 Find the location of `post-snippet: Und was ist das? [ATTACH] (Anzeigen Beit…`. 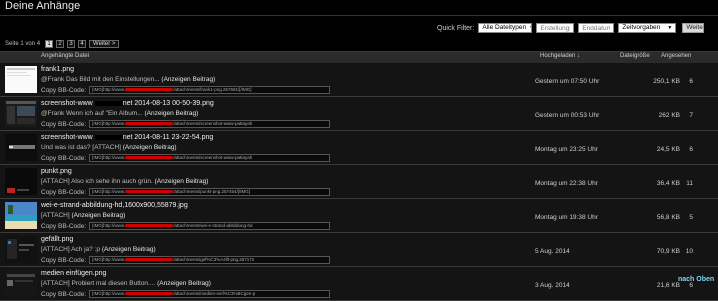

post-snippet: Und was ist das? [ATTACH] (Anzeigen Beit… is located at coordinates (109, 147).